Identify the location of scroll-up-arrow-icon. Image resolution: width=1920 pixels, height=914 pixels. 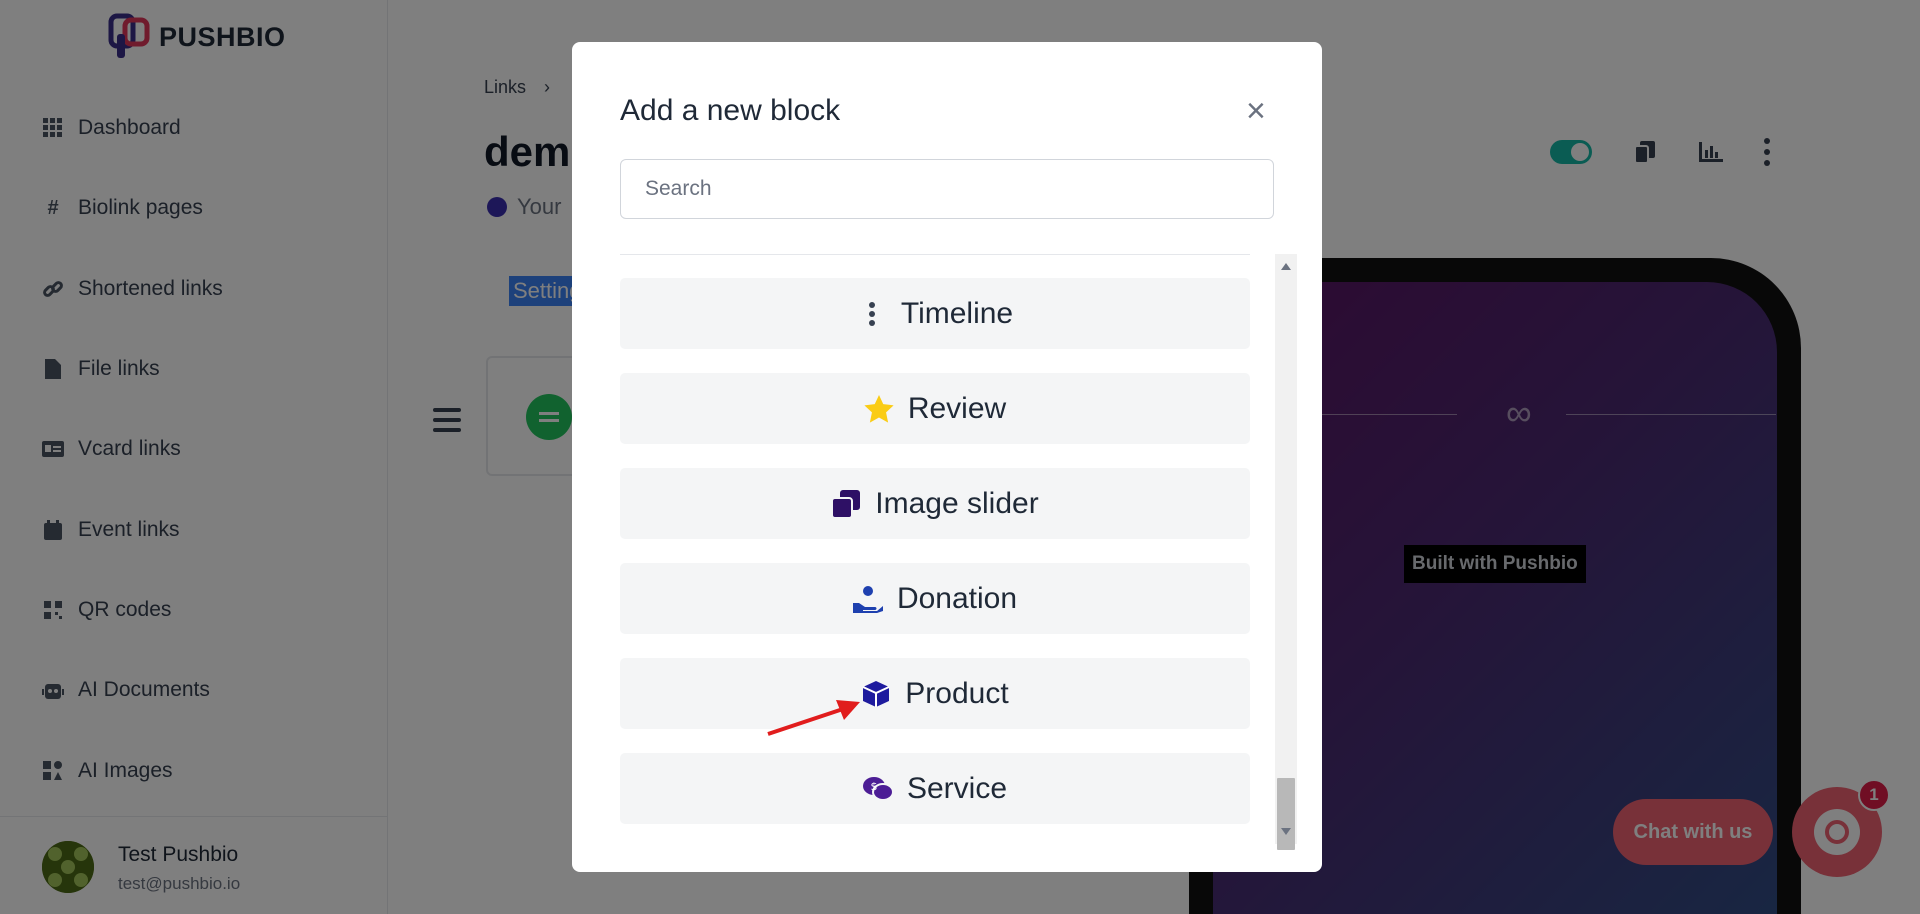
(1286, 266).